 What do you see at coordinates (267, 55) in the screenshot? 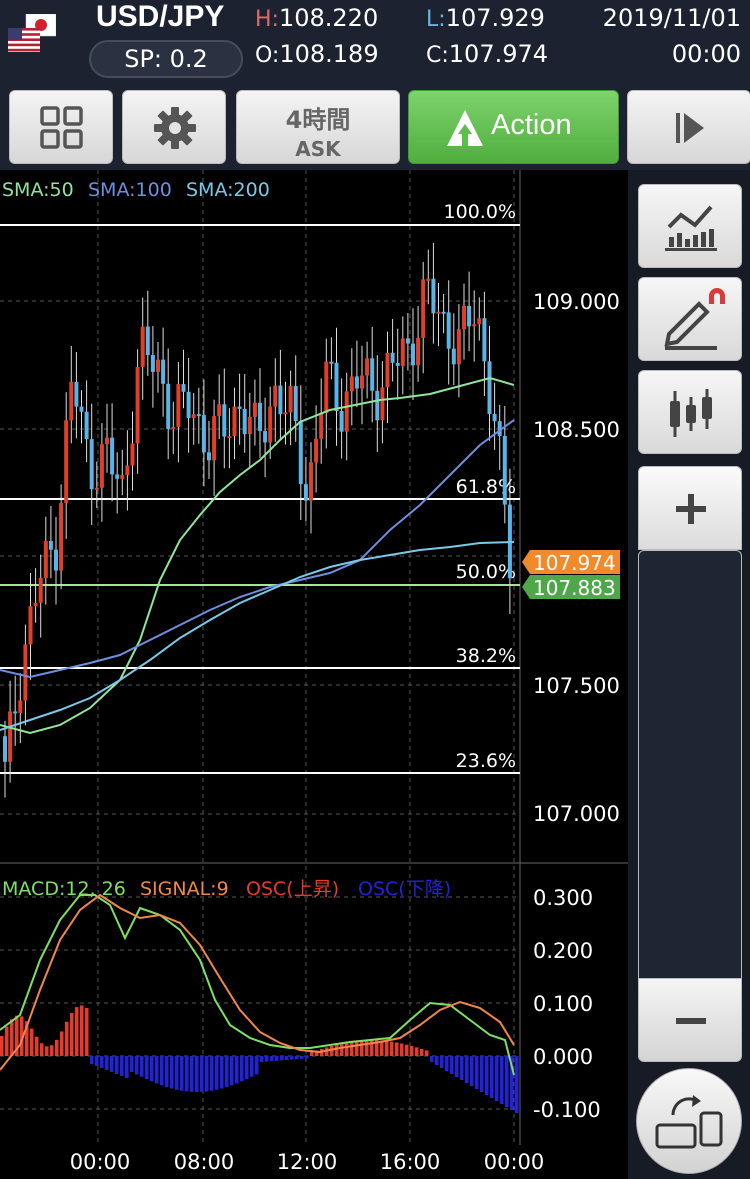
I see `open-key: O:` at bounding box center [267, 55].